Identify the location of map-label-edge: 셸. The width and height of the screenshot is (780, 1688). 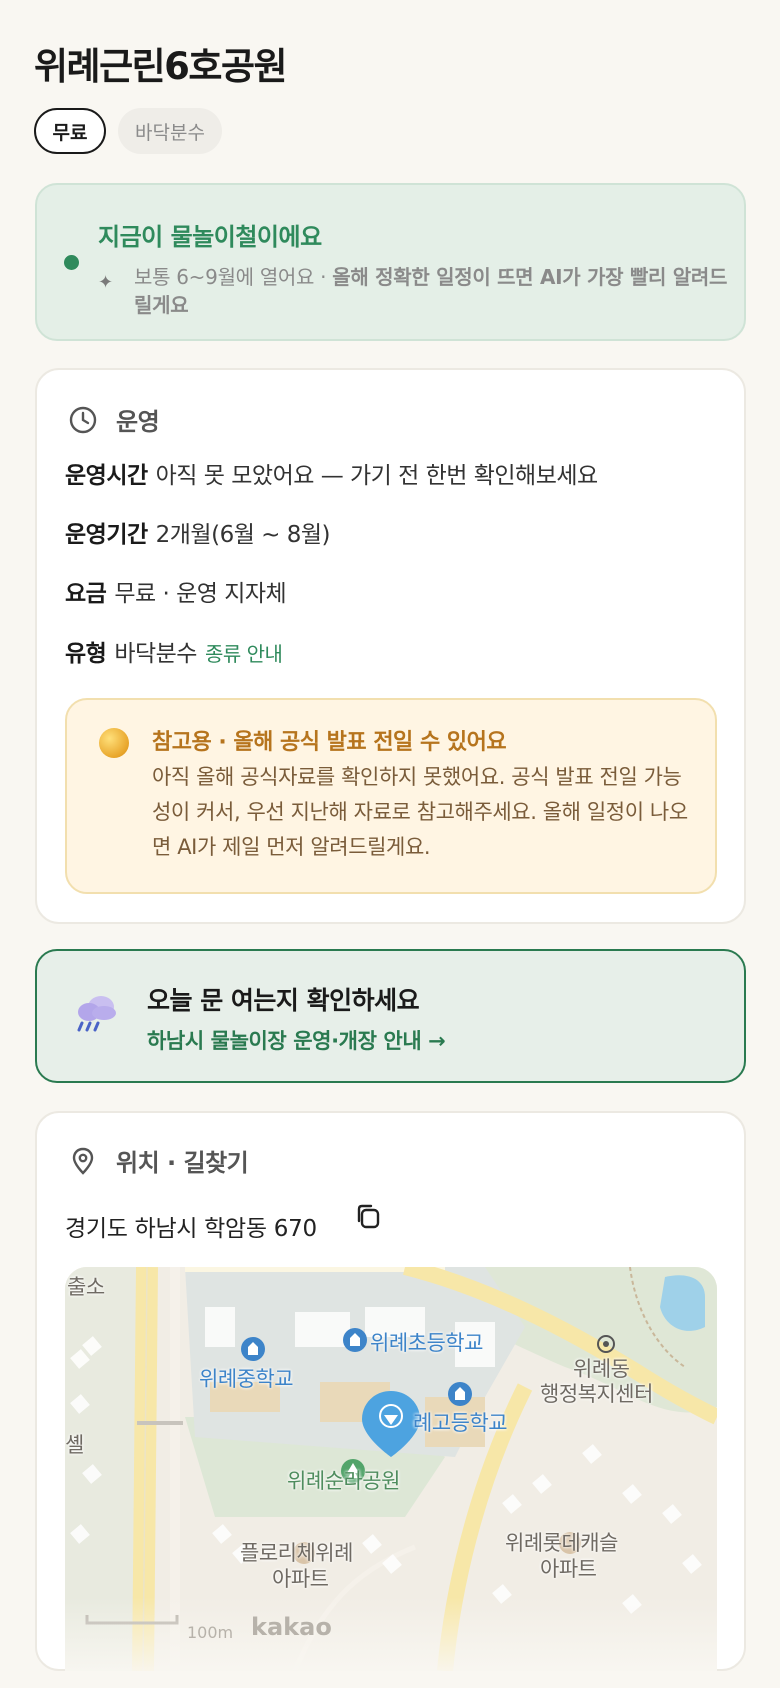
(74, 1445).